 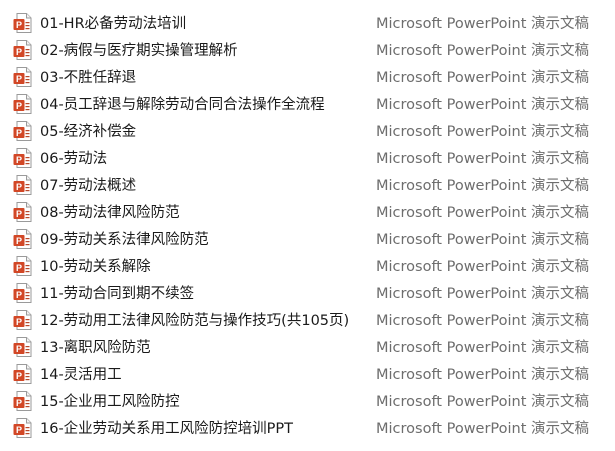 I want to click on file-name: 12-劳动用工法律风险防范与操作技巧(共105页), so click(x=195, y=321).